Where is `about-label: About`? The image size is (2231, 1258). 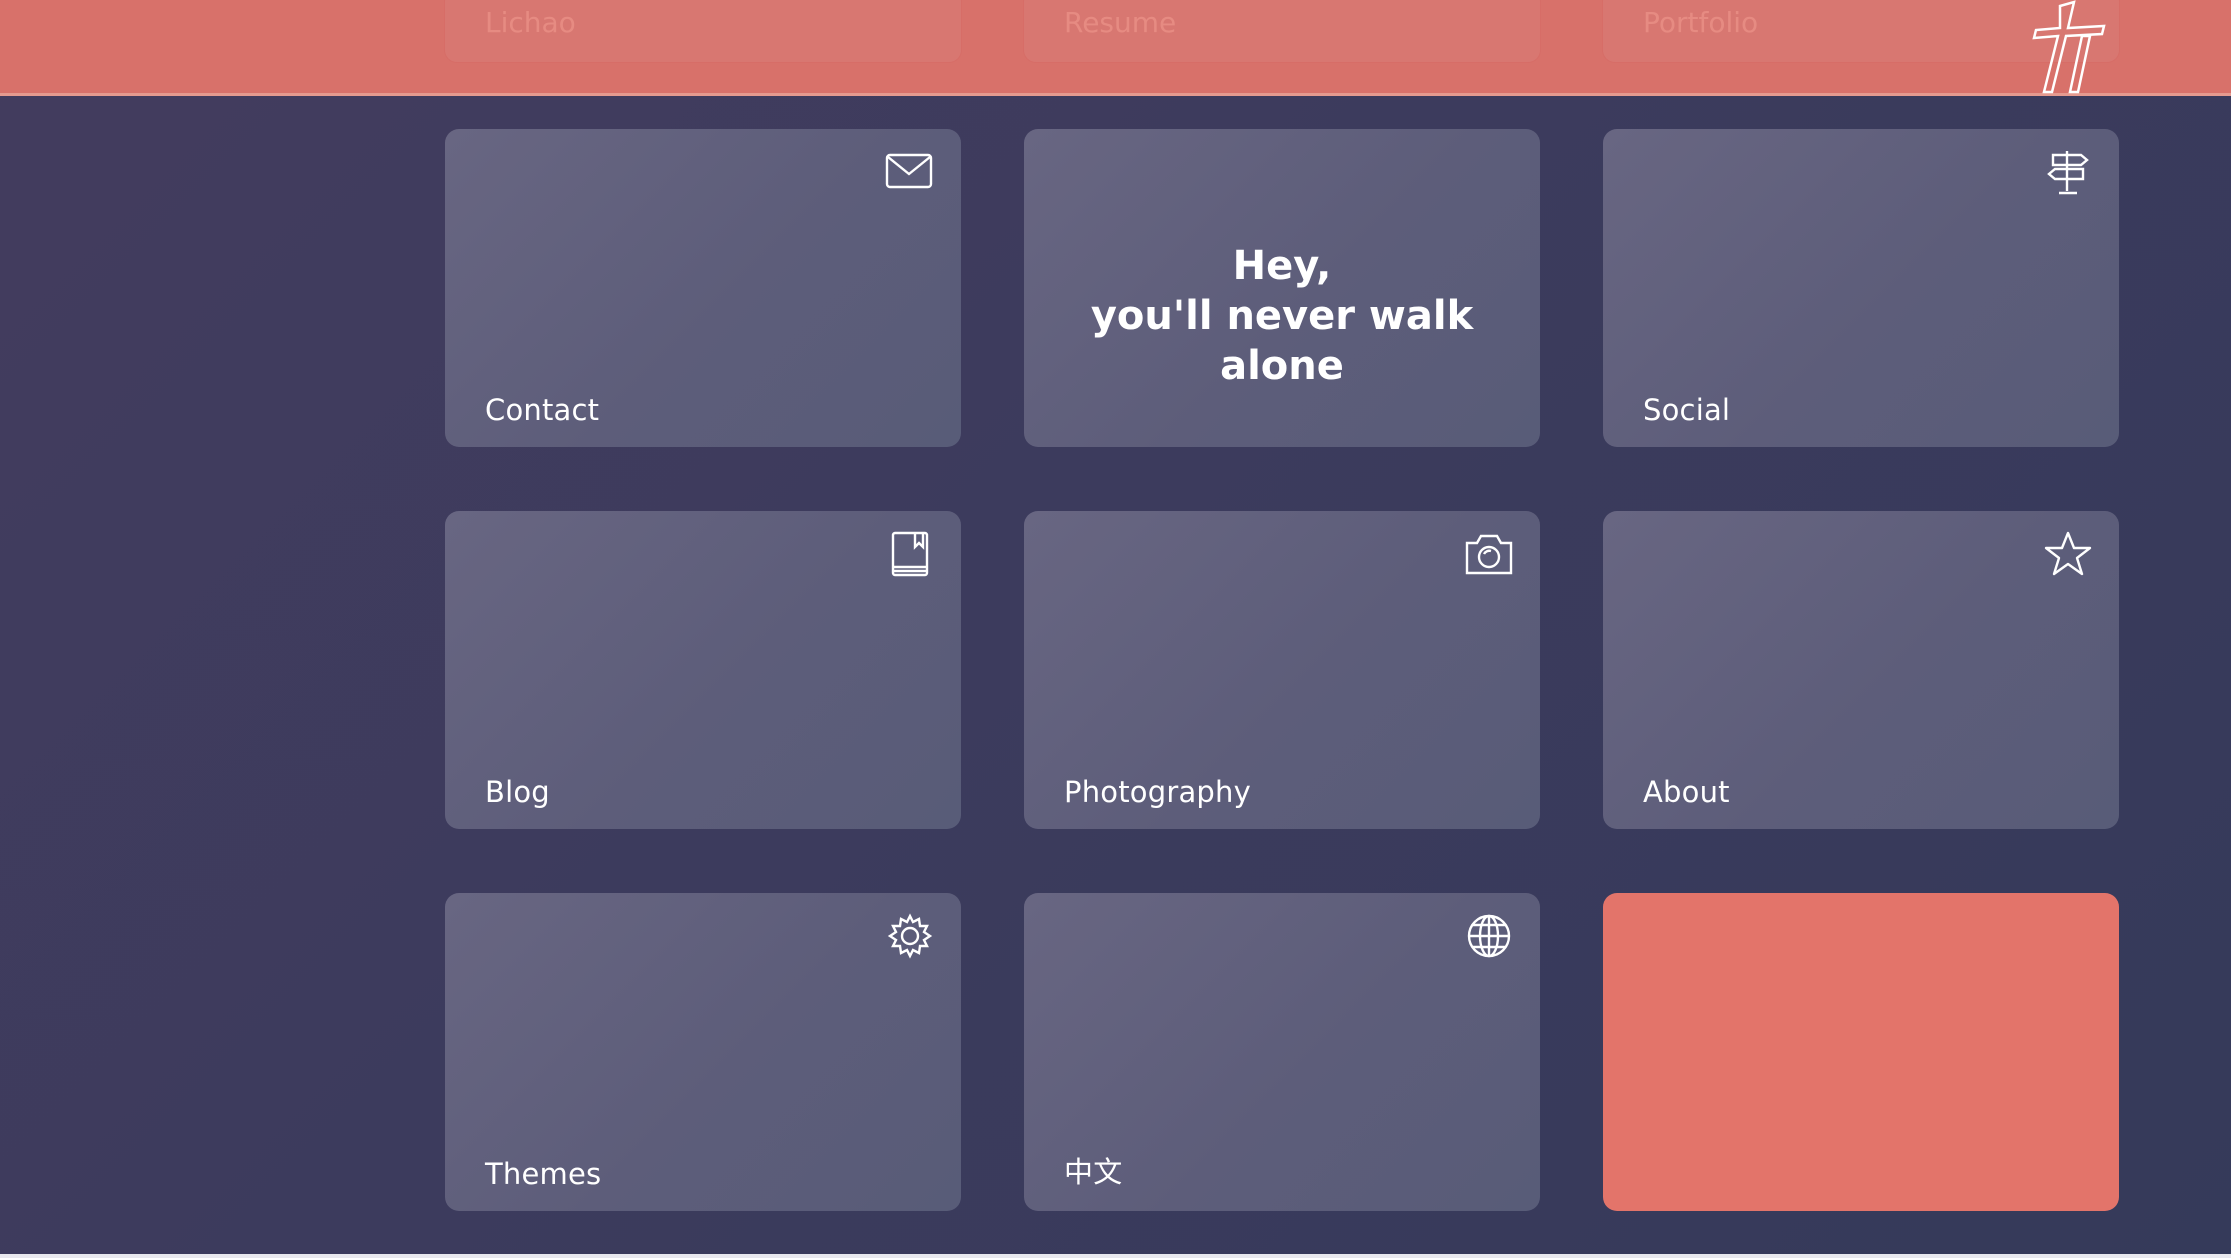
about-label: About is located at coordinates (1686, 792).